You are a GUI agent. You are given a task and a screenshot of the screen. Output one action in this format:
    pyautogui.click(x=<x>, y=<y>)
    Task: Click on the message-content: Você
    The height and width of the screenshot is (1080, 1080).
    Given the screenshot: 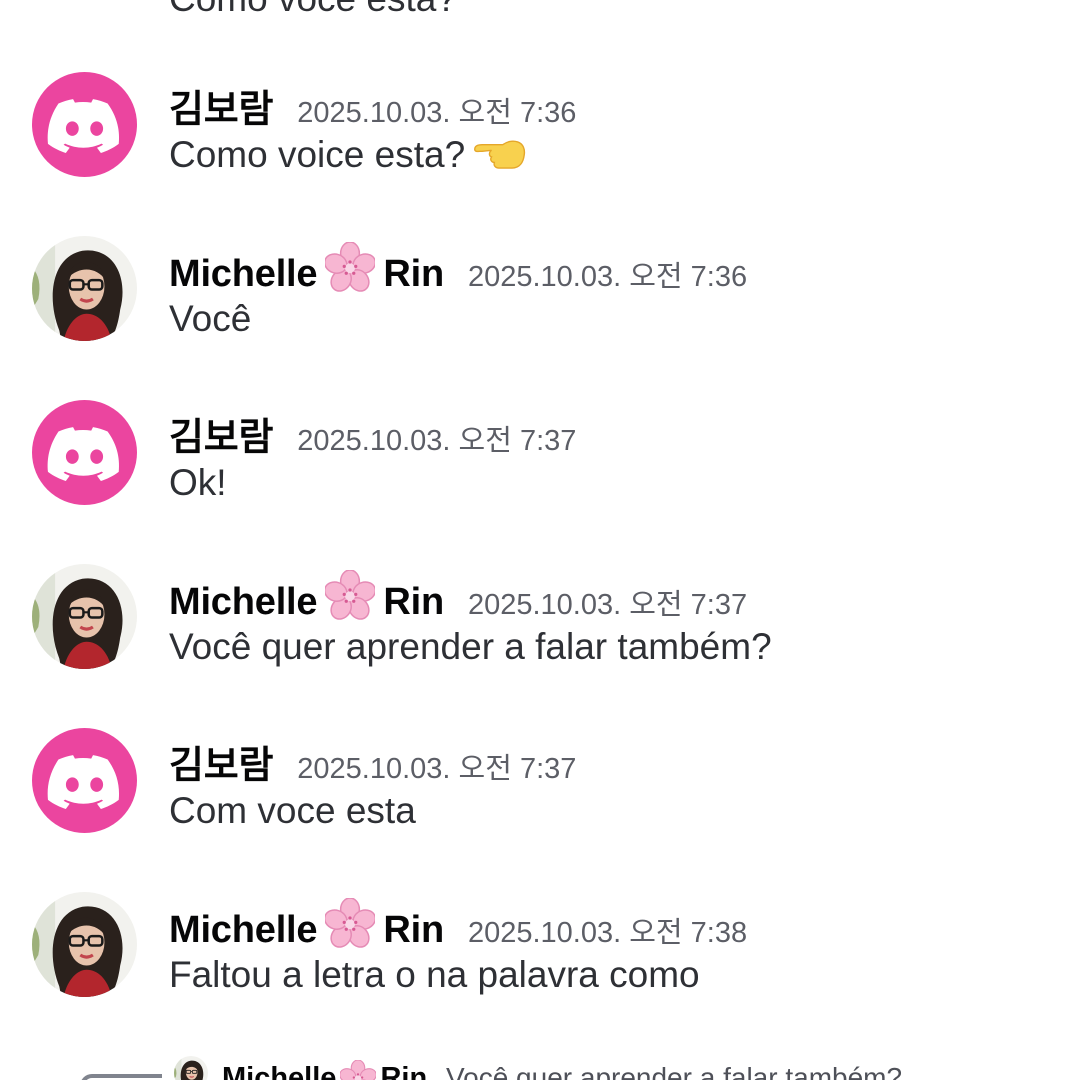 What is the action you would take?
    pyautogui.click(x=210, y=319)
    